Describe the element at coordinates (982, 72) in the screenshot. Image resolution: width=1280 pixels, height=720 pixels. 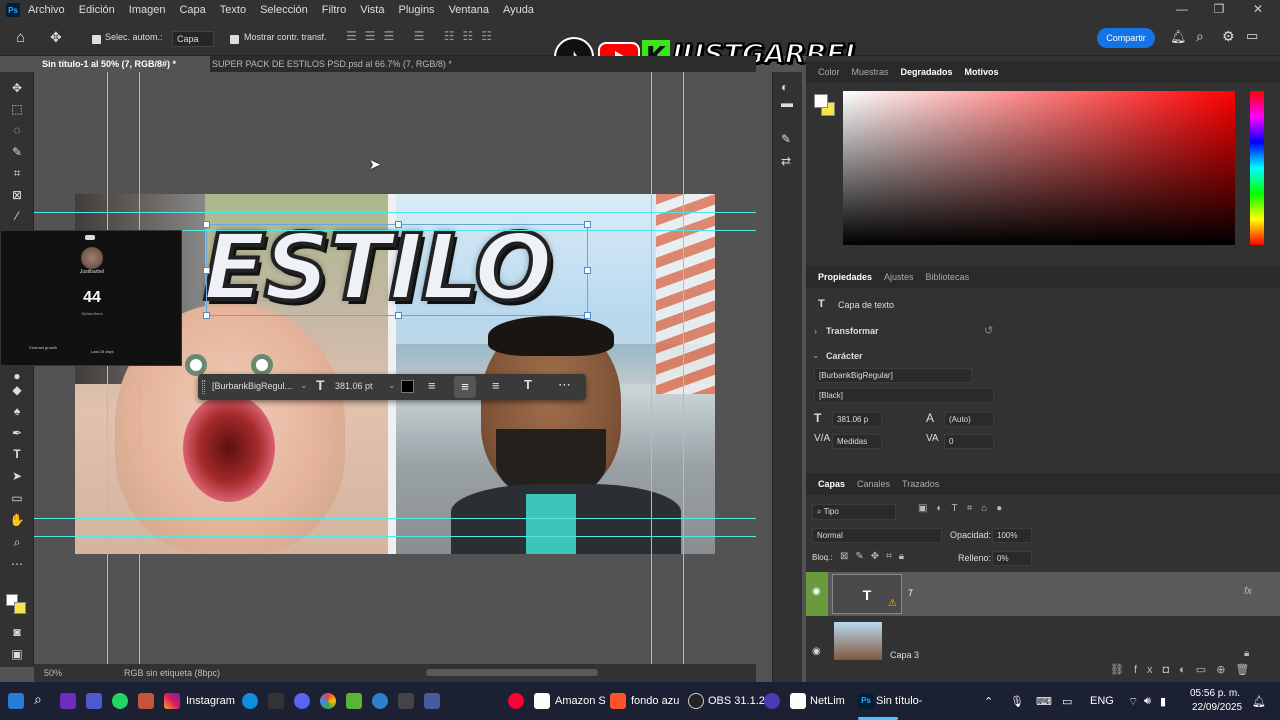
I see `tab-motivos: Motivos` at that location.